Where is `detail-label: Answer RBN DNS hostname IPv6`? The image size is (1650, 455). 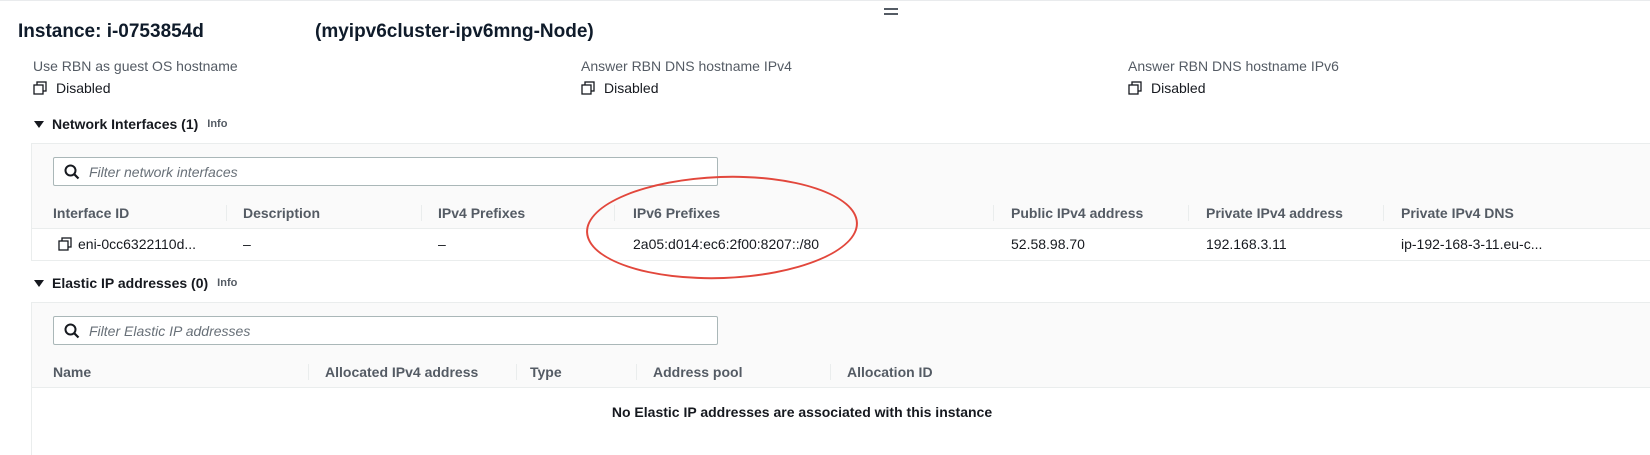
detail-label: Answer RBN DNS hostname IPv6 is located at coordinates (1233, 66).